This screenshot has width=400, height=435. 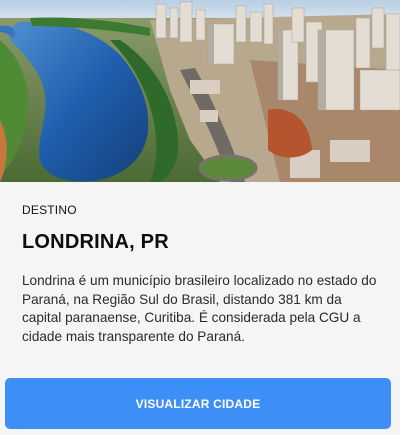 What do you see at coordinates (95, 242) in the screenshot?
I see `city-title: LONDRINA, PR` at bounding box center [95, 242].